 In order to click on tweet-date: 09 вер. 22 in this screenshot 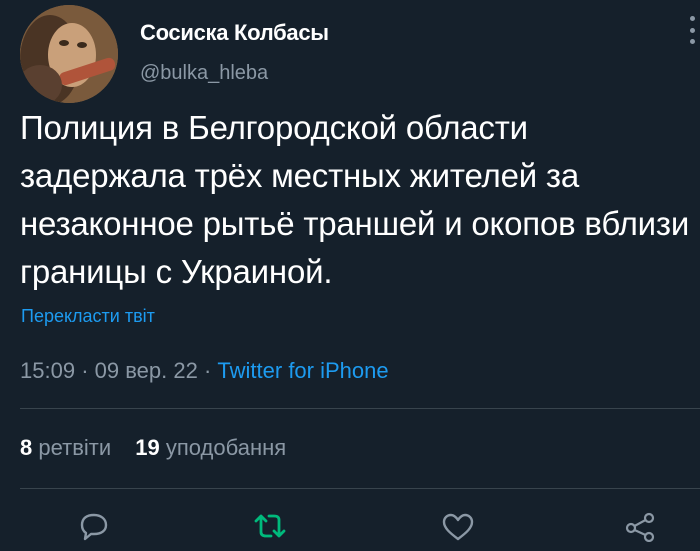, I will do `click(146, 370)`.